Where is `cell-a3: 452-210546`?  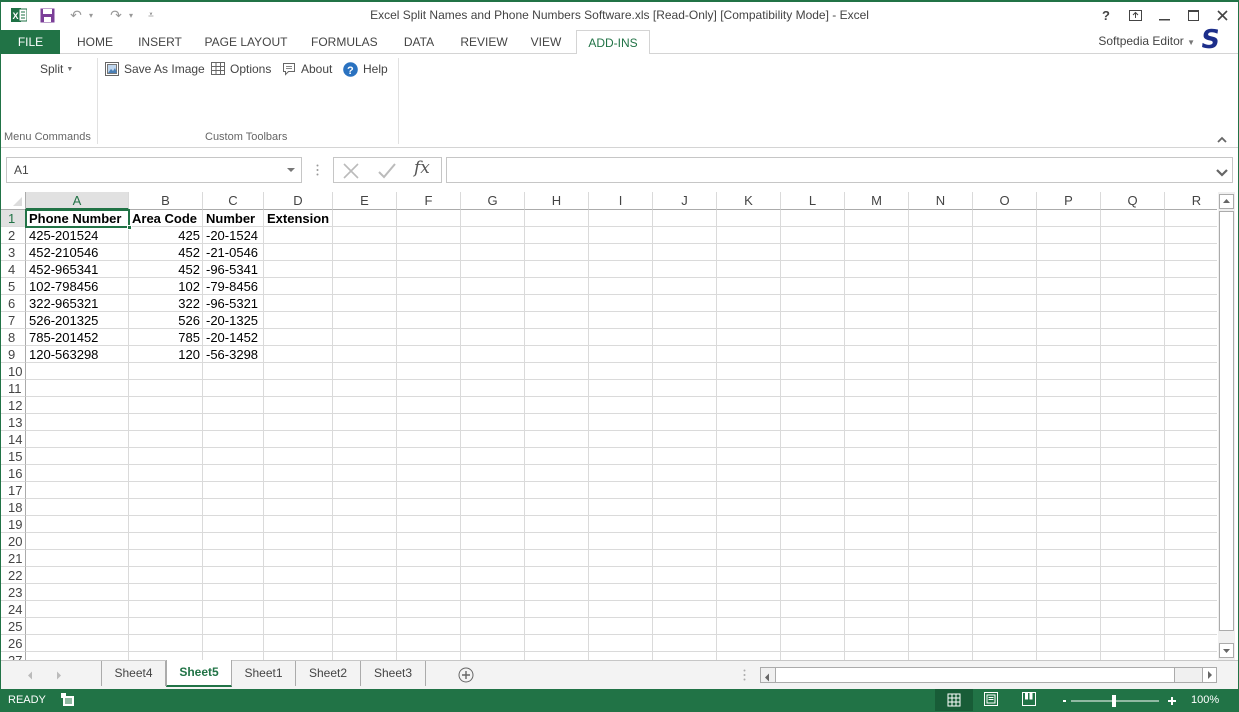 cell-a3: 452-210546 is located at coordinates (77, 252).